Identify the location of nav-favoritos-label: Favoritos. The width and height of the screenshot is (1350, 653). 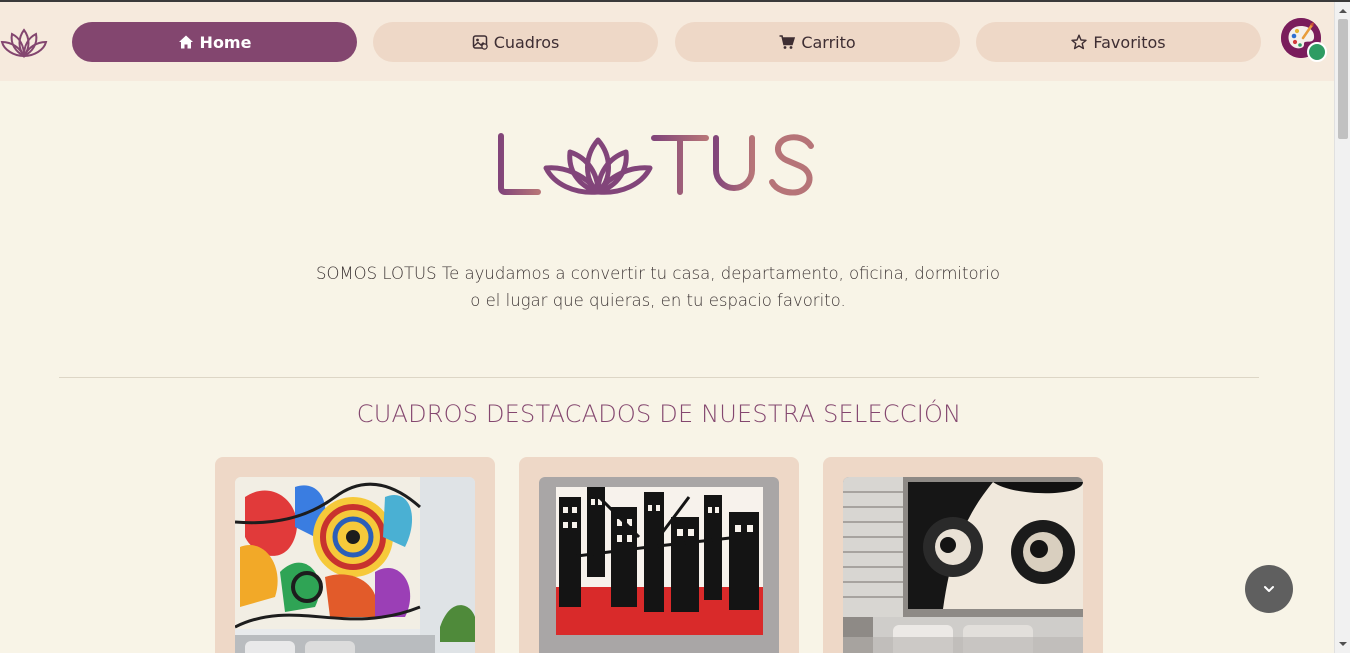
(1129, 42).